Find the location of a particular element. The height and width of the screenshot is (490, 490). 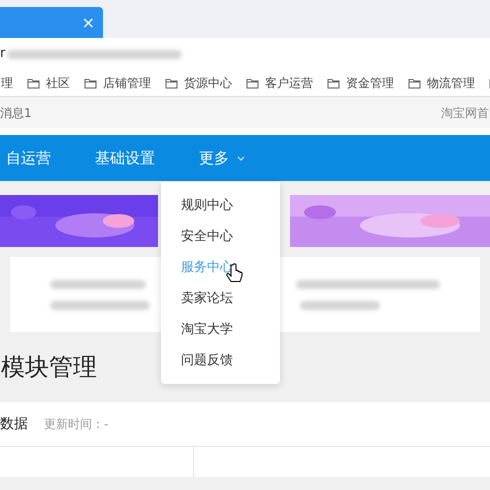

menu-item: 淘宝大学 is located at coordinates (220, 329).